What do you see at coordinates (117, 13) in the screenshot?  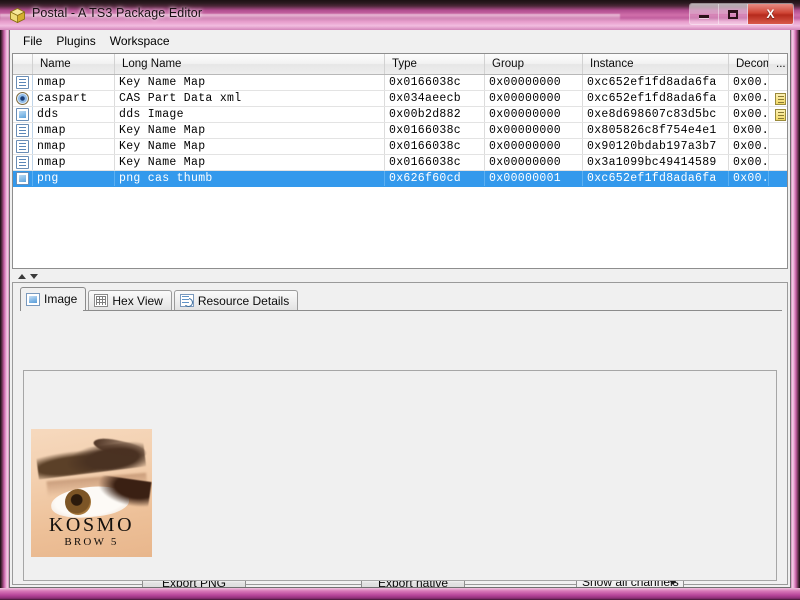 I see `window-title: Postal - A TS3 Package Editor` at bounding box center [117, 13].